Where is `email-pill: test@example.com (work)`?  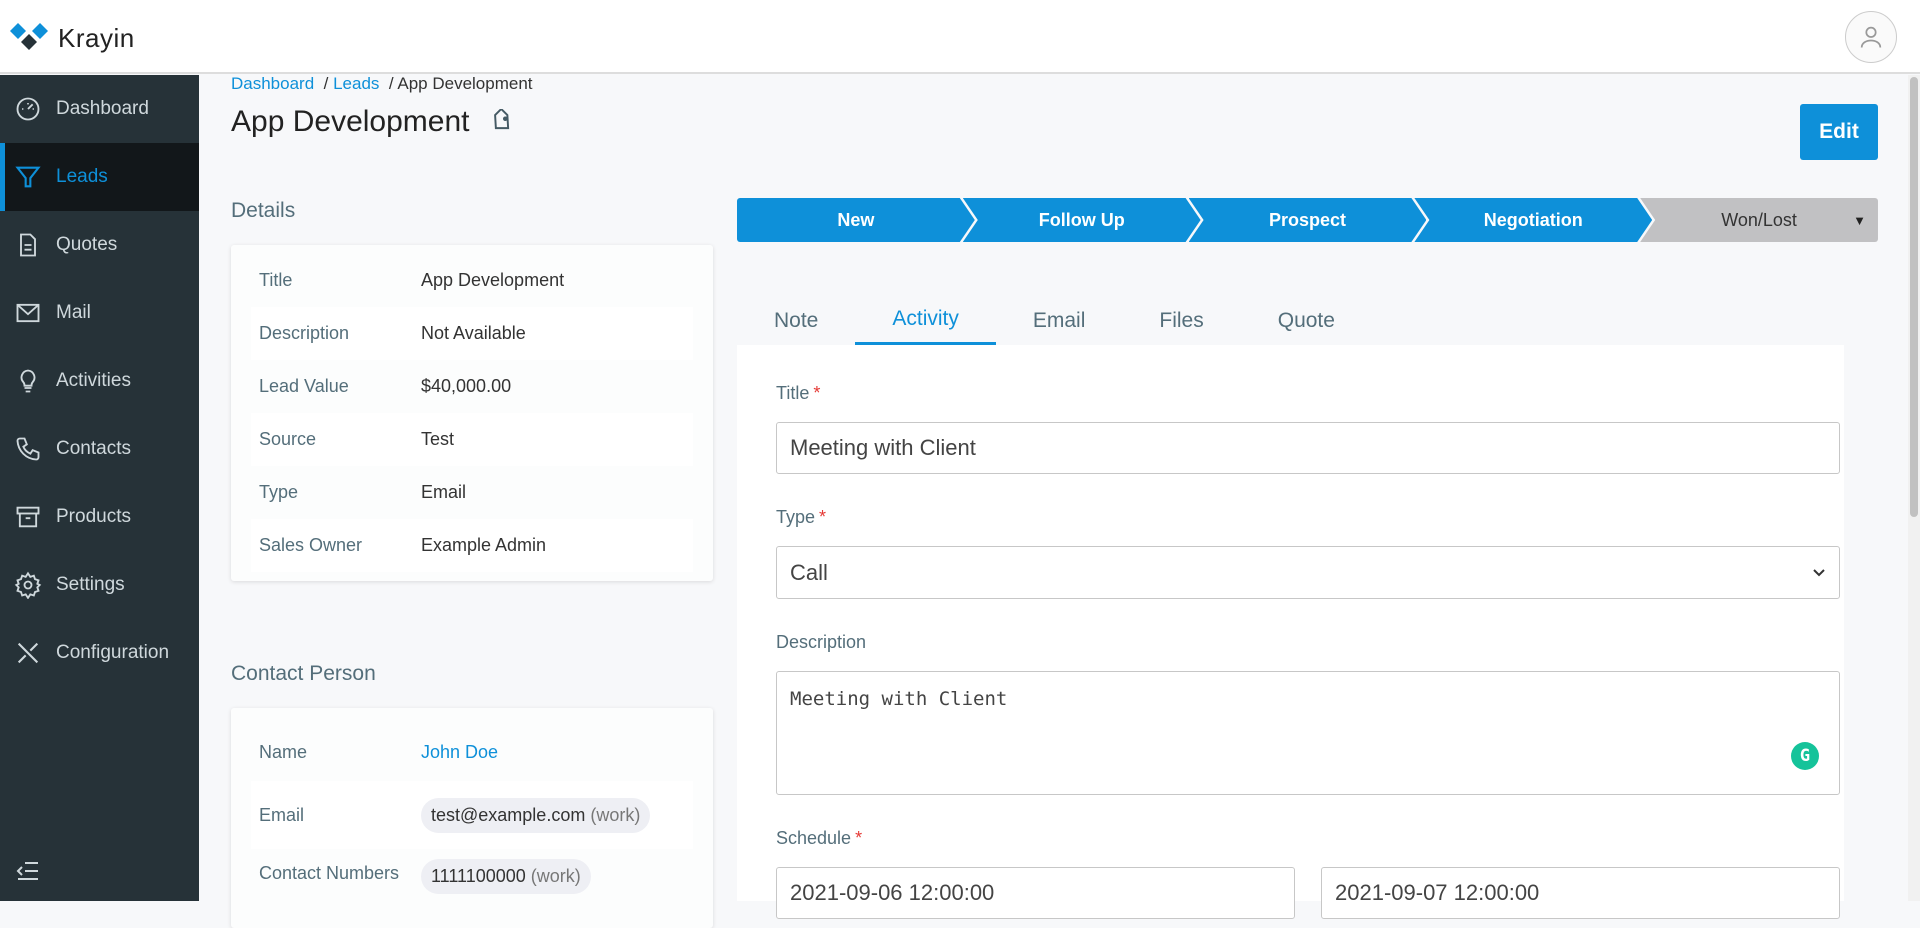
email-pill: test@example.com (work) is located at coordinates (536, 815).